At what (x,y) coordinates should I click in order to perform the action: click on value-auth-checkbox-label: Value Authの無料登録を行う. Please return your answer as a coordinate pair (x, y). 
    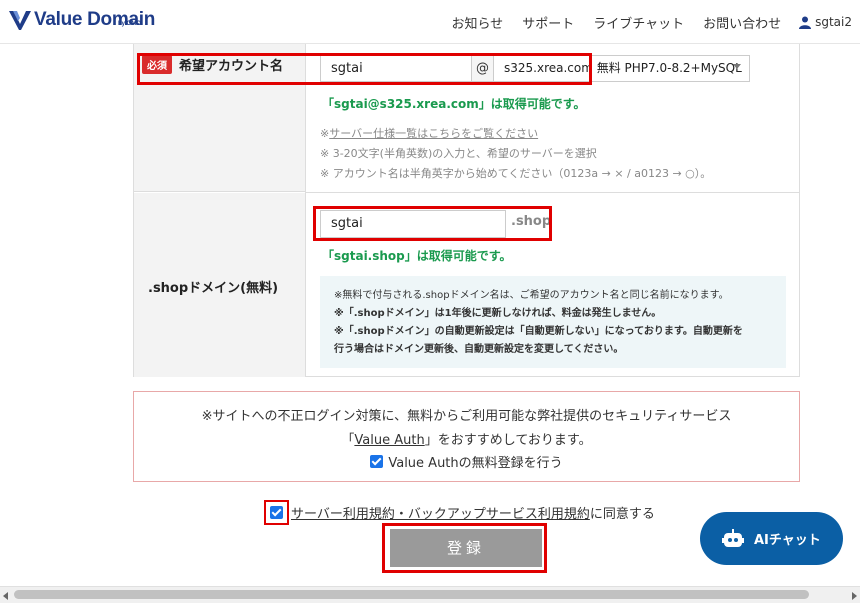
    Looking at the image, I should click on (475, 461).